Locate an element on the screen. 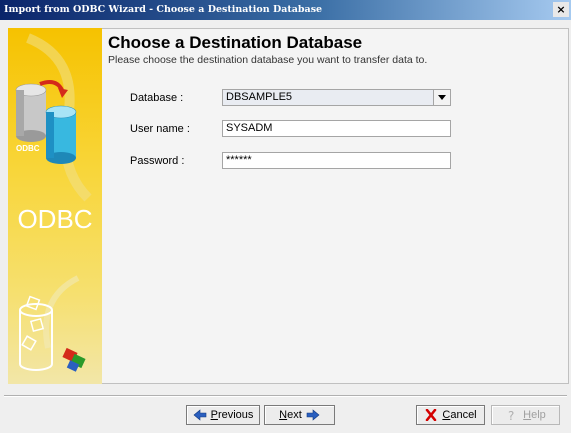 This screenshot has height=433, width=571. password-label: Password : is located at coordinates (157, 161).